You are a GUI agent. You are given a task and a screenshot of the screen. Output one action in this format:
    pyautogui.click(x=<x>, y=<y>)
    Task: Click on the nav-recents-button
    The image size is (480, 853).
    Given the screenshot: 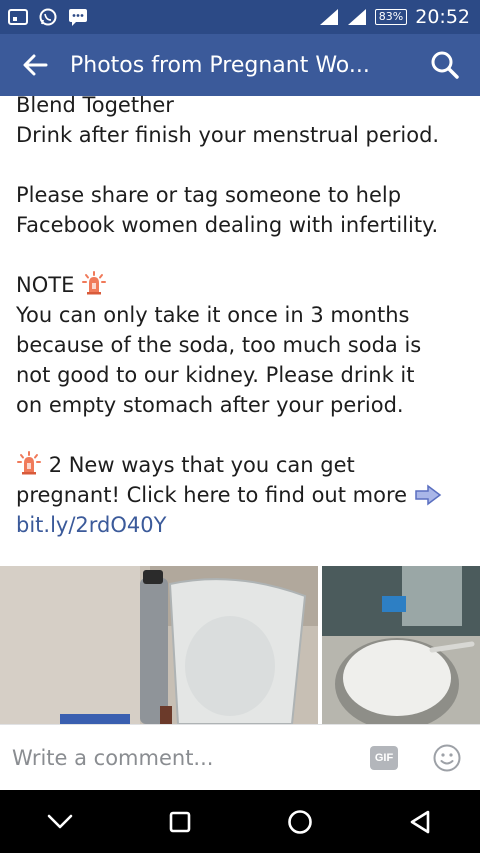 What is the action you would take?
    pyautogui.click(x=180, y=822)
    